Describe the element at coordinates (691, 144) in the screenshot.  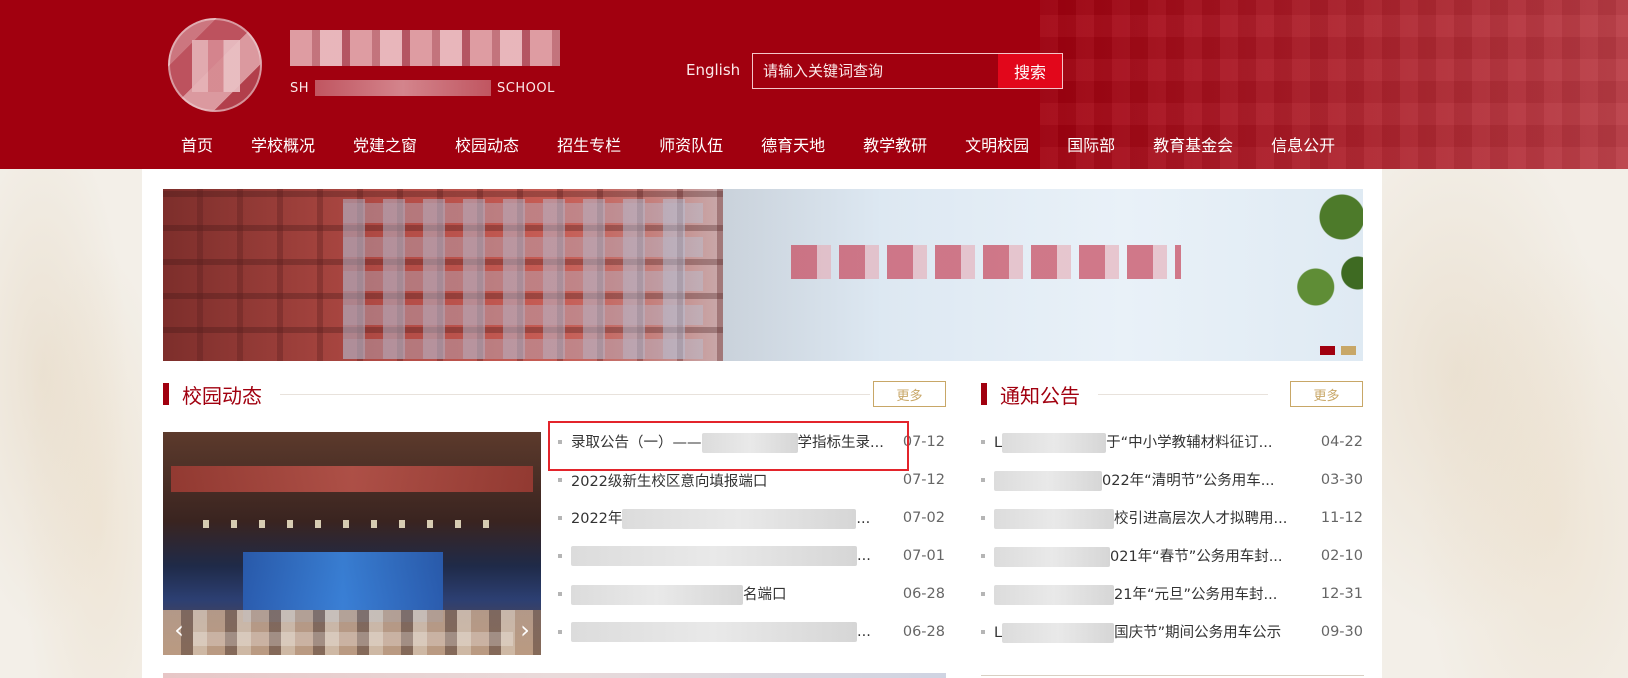
I see `nav-item-faculty: 师资队伍` at that location.